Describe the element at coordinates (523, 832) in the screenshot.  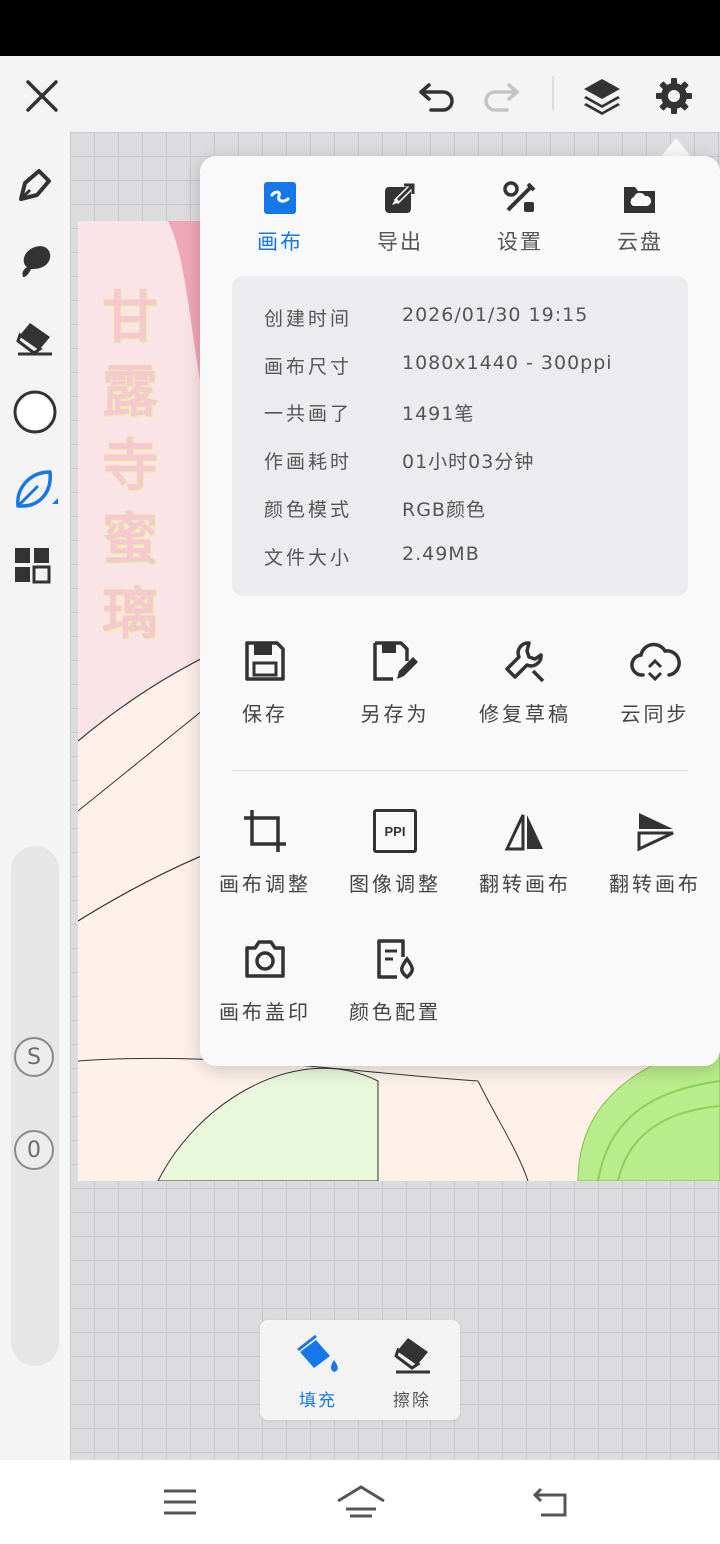
I see `flip-horizontal-icon` at that location.